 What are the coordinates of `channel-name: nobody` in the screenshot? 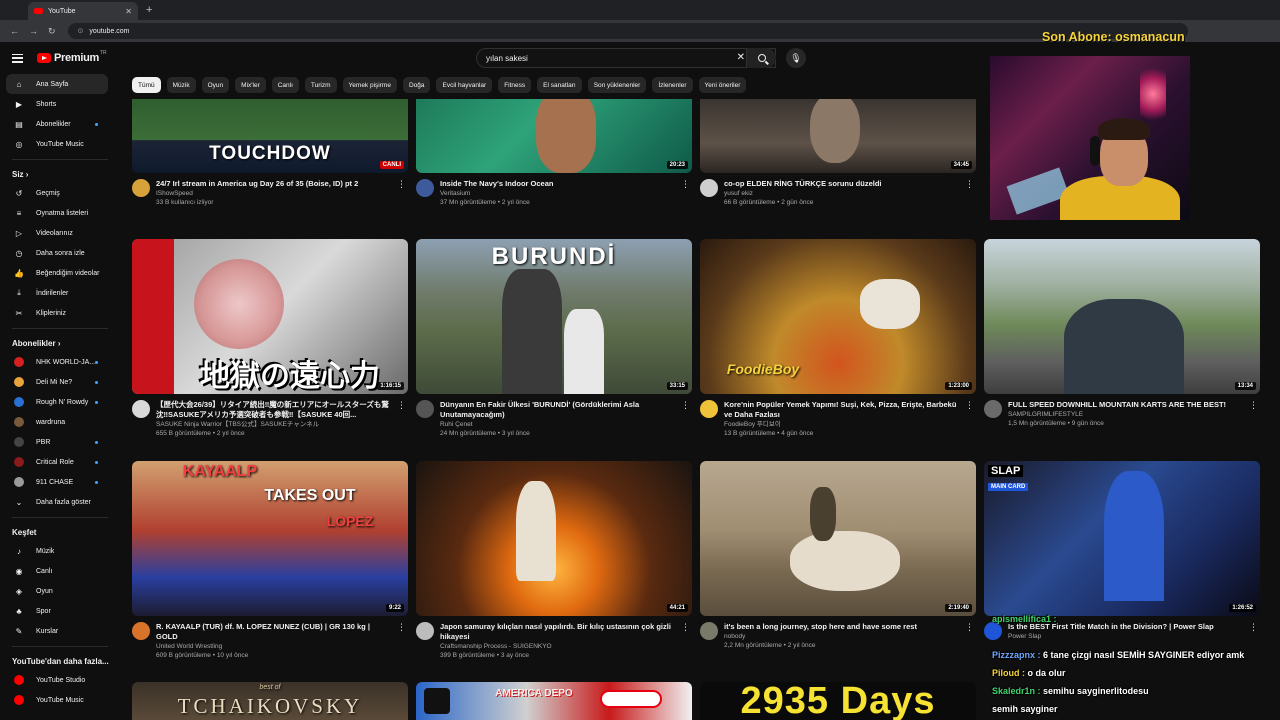 It's located at (842, 636).